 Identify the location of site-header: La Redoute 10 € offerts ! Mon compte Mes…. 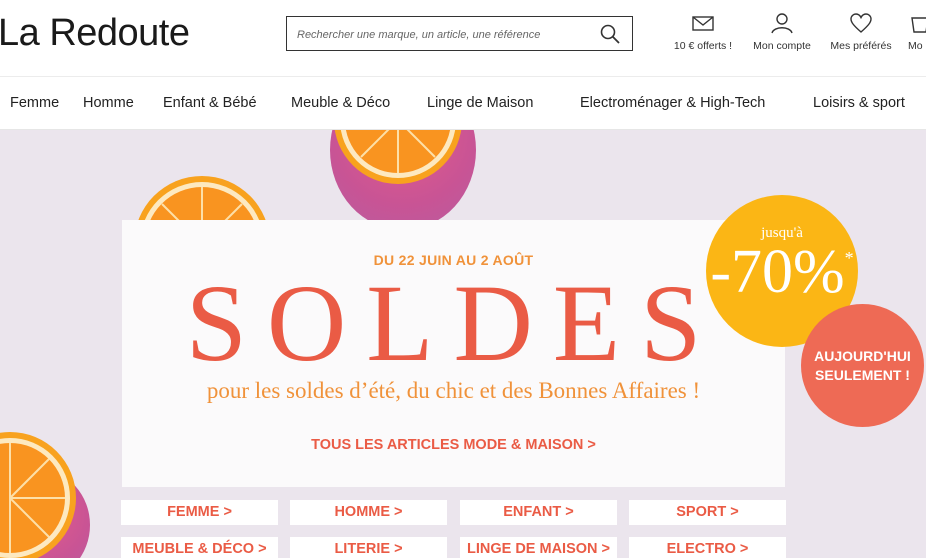
(463, 38).